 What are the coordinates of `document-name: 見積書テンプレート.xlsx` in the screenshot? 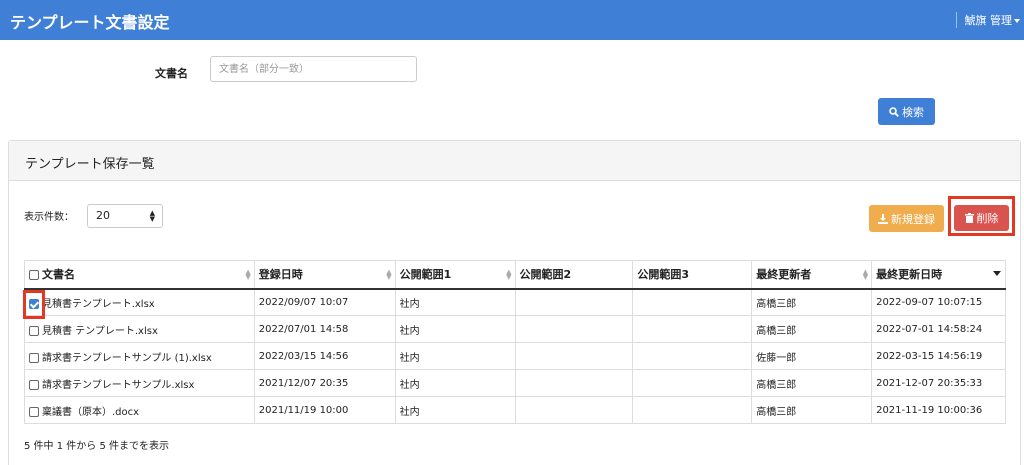 It's located at (98, 304).